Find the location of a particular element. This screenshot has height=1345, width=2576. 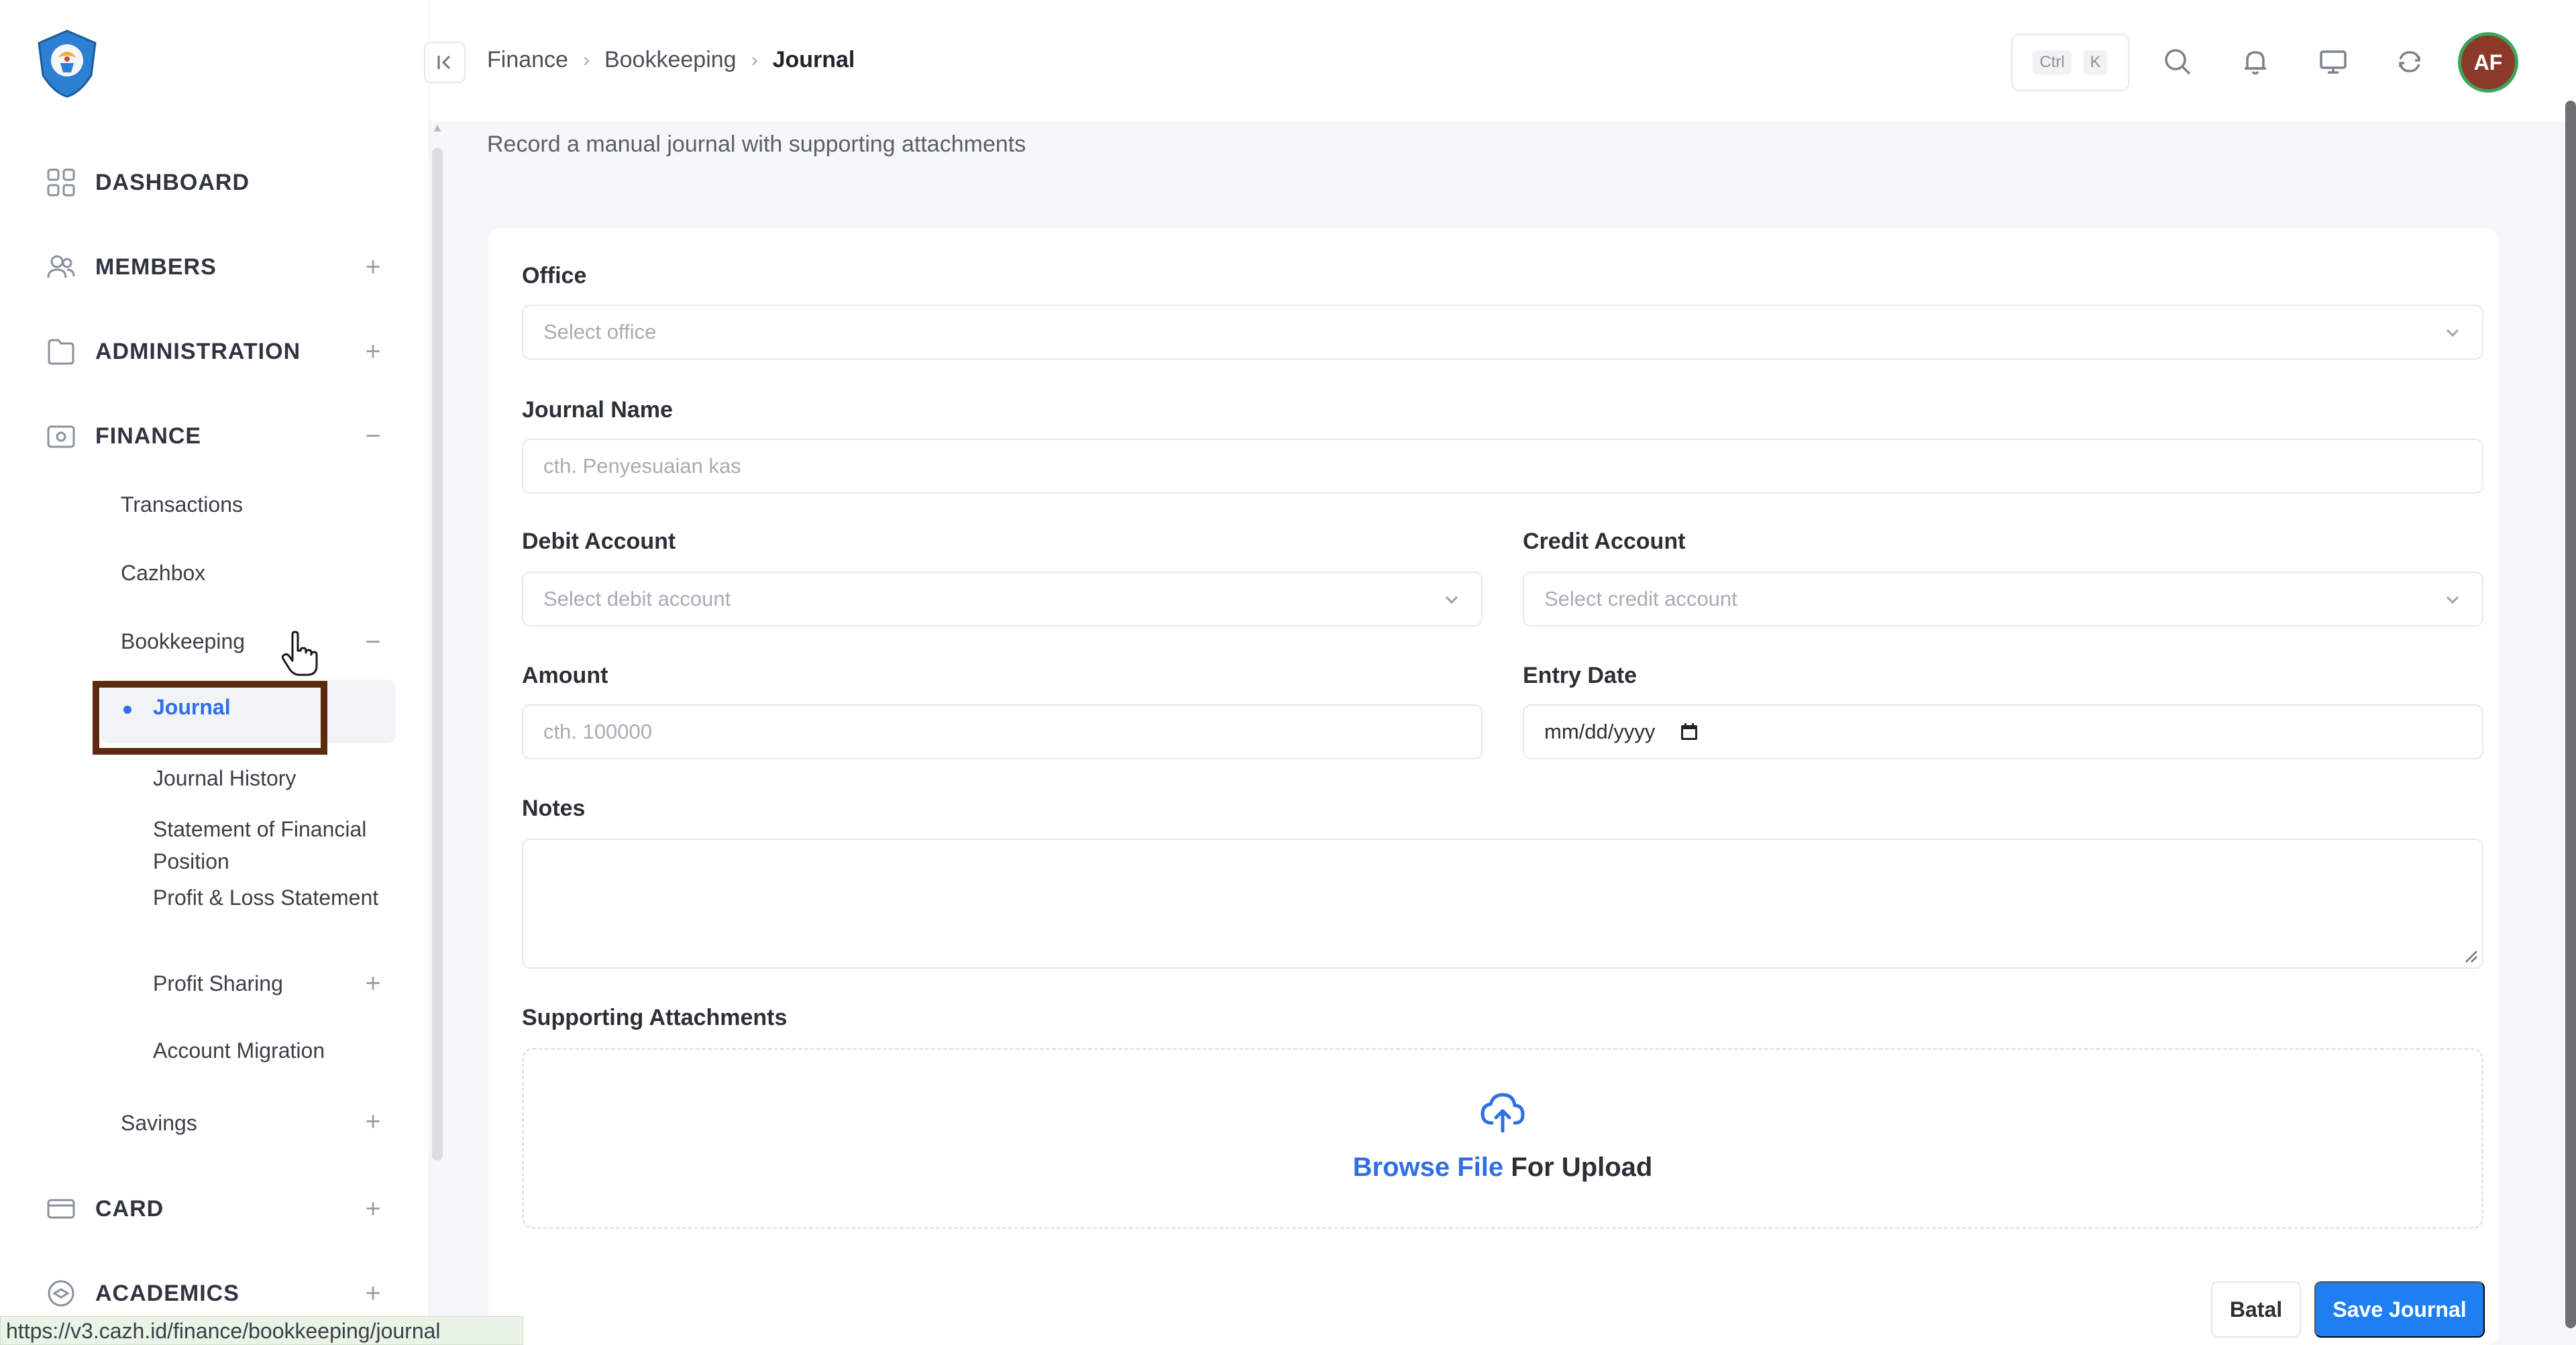

hand-cursor-icon is located at coordinates (299, 653).